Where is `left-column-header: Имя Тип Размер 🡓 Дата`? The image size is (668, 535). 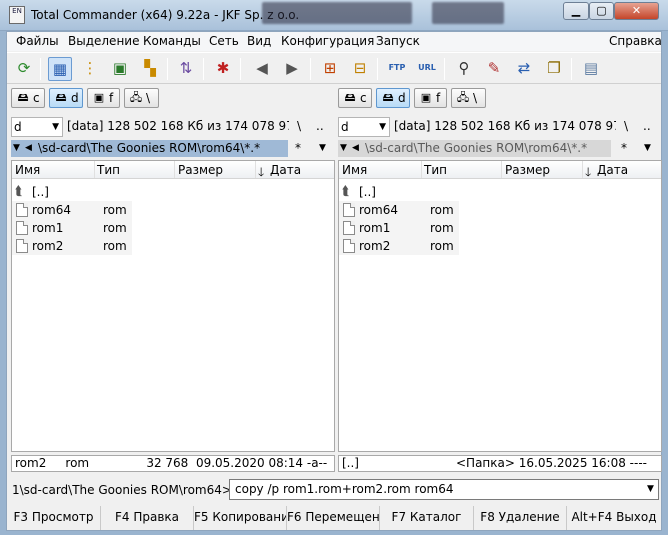
left-column-header: Имя Тип Размер 🡓 Дата is located at coordinates (173, 170).